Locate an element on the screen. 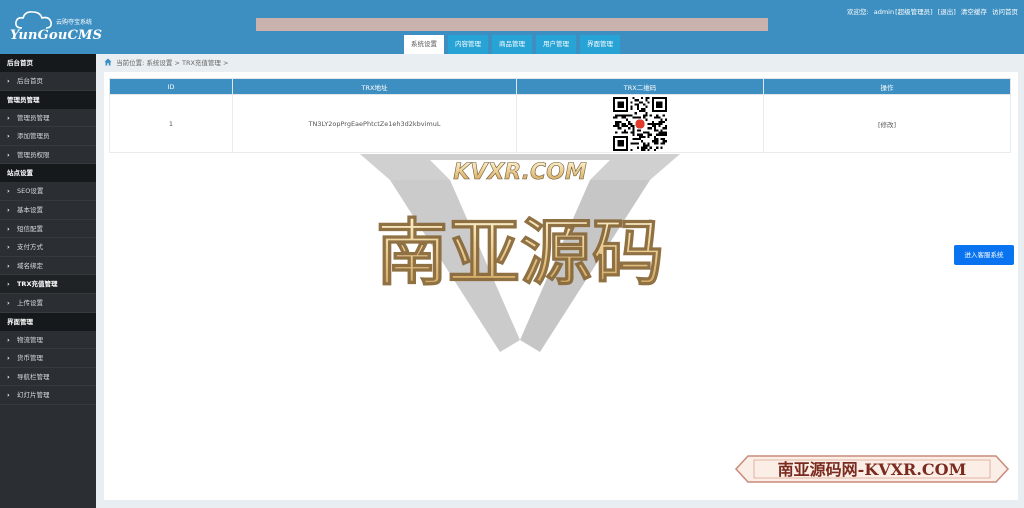  top-user-nav: 欢迎您: admin[超级管理员] [退出] 清空缓存 访问首页 is located at coordinates (931, 11).